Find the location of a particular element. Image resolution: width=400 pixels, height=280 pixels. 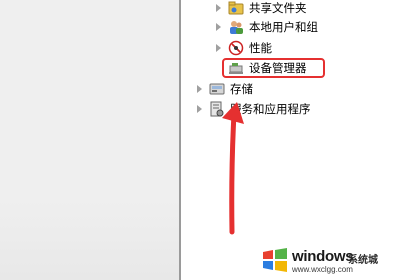

watermark: windows 系统城 www.wxclgg.com is located at coordinates (328, 261).